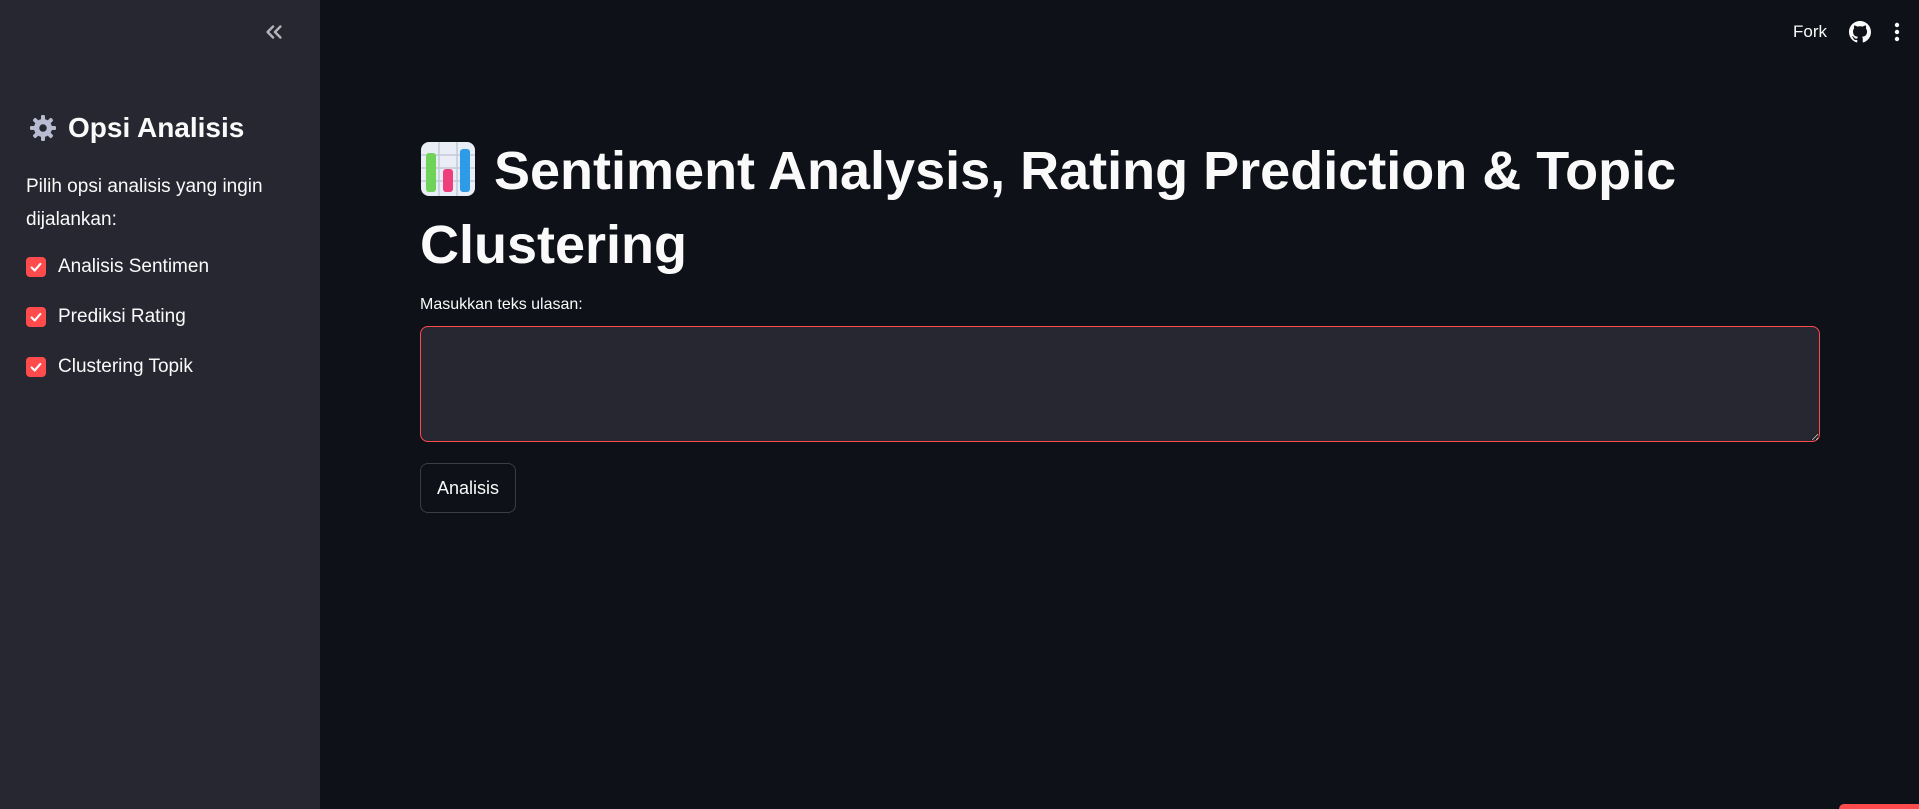 This screenshot has height=809, width=1919. What do you see at coordinates (468, 488) in the screenshot?
I see `analyze-button: Analisis` at bounding box center [468, 488].